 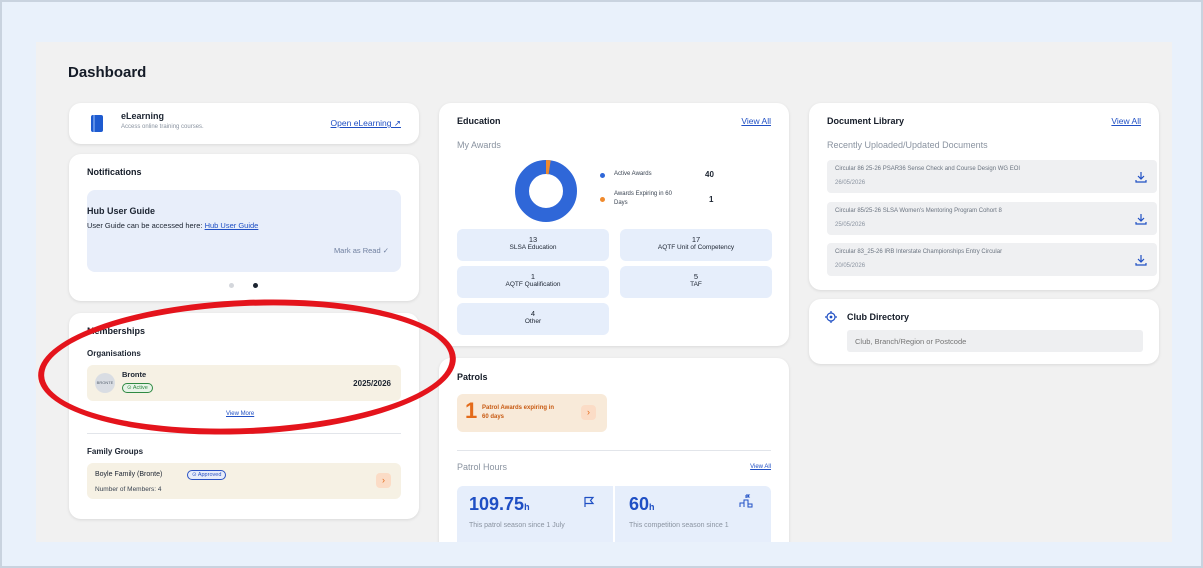 What do you see at coordinates (366, 123) in the screenshot?
I see `open-elearning-link: Open eLearning ↗` at bounding box center [366, 123].